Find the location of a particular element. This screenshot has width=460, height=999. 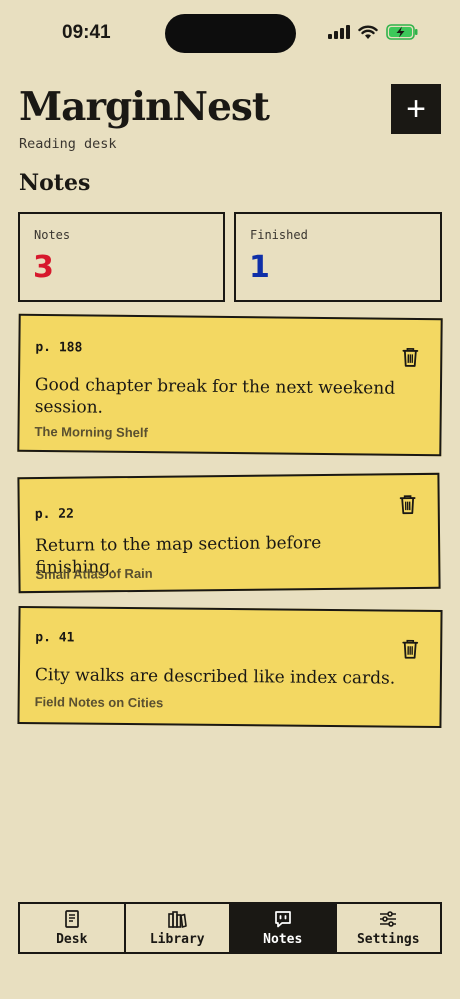

tab-label: Desk is located at coordinates (72, 939).